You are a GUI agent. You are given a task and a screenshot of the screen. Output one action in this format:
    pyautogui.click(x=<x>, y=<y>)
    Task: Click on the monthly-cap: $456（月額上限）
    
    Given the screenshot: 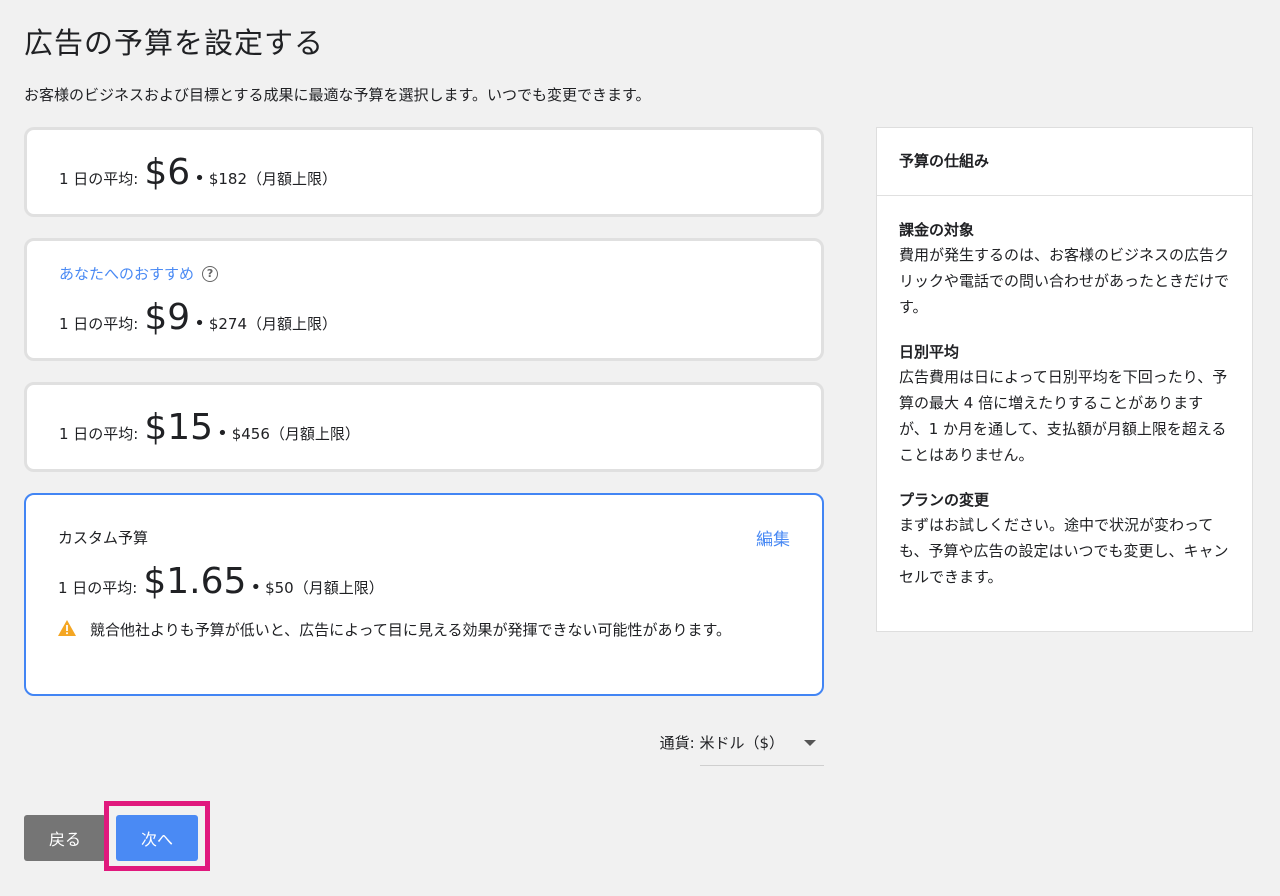 What is the action you would take?
    pyautogui.click(x=295, y=434)
    